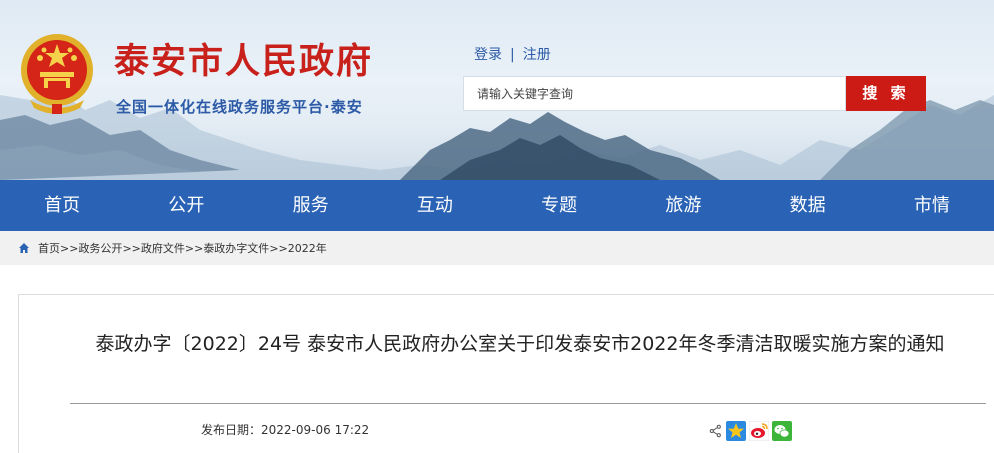 The height and width of the screenshot is (453, 994). Describe the element at coordinates (559, 205) in the screenshot. I see `nav-item-topics: 专题` at that location.